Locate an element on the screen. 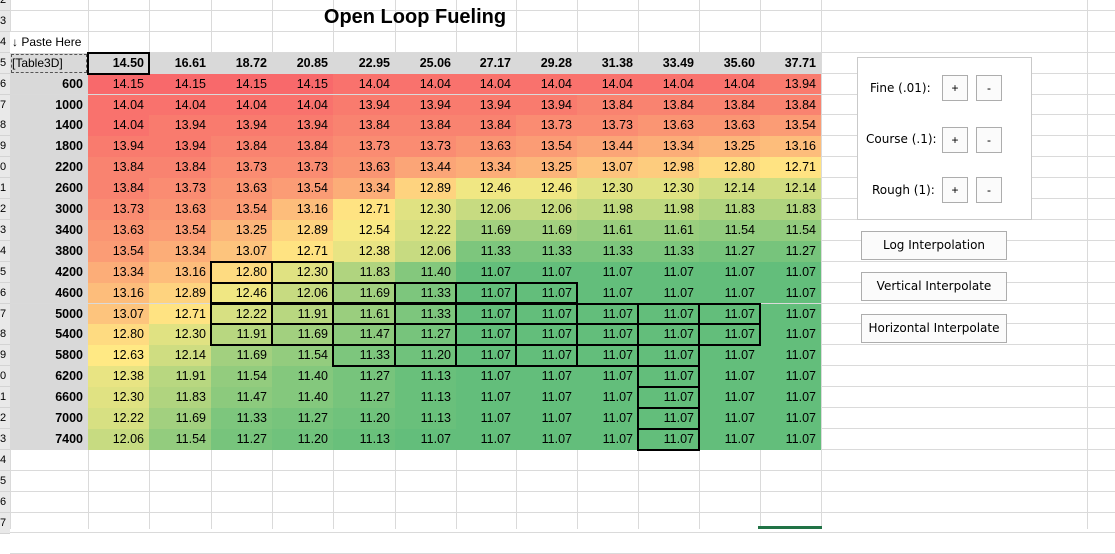 This screenshot has height=554, width=1115. fuel-cell: 13.25 is located at coordinates (729, 147).